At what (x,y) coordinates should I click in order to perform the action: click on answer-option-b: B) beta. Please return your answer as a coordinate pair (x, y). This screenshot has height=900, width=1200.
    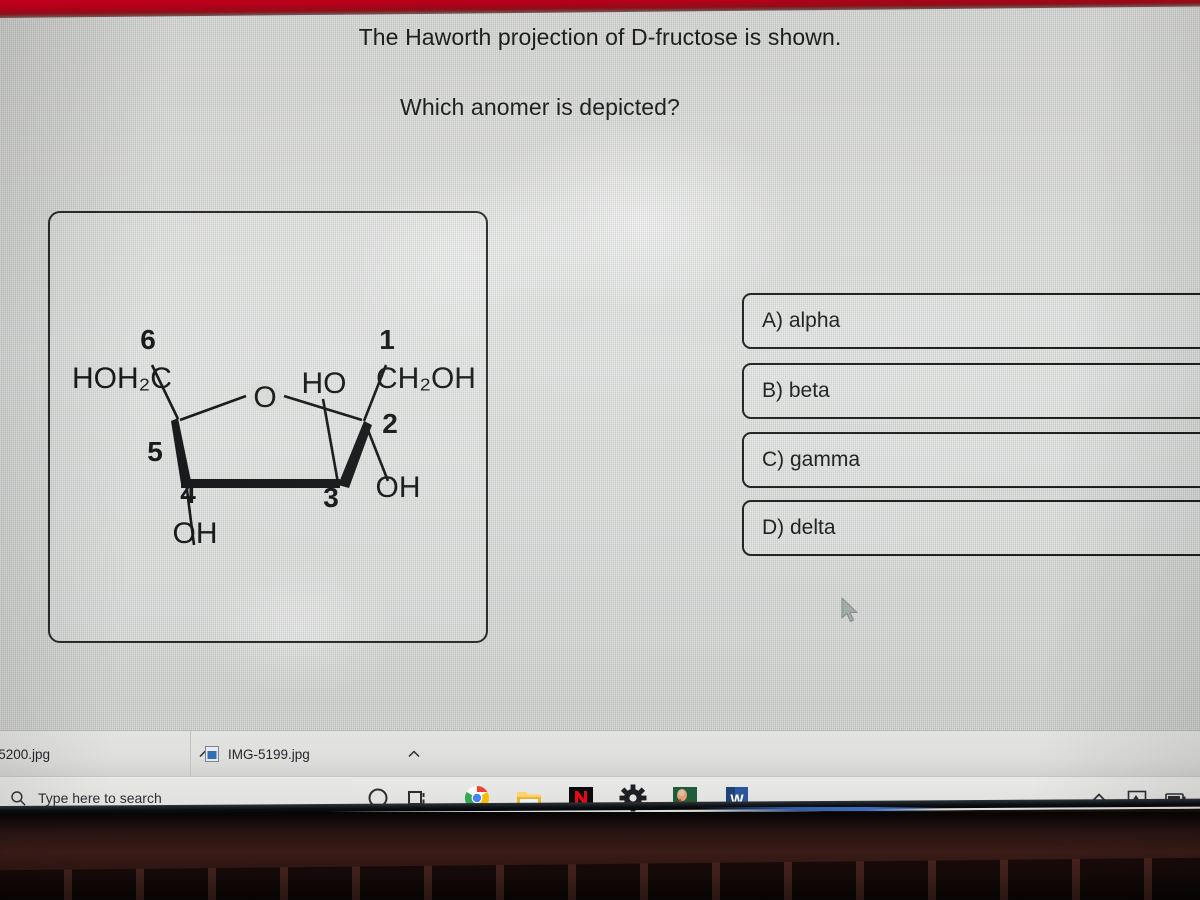
    Looking at the image, I should click on (971, 391).